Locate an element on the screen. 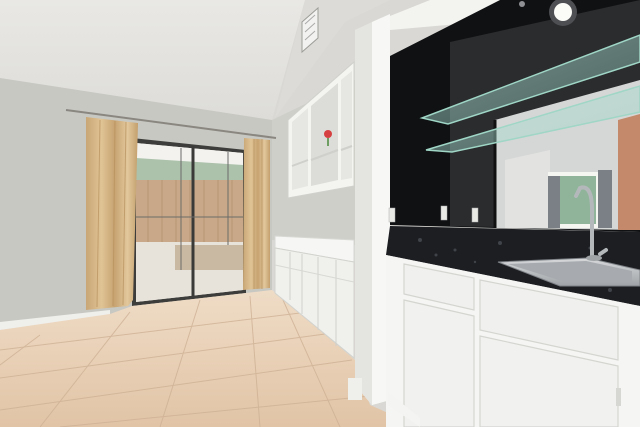 This screenshot has width=640, height=427. cabinet-hinge is located at coordinates (618, 397).